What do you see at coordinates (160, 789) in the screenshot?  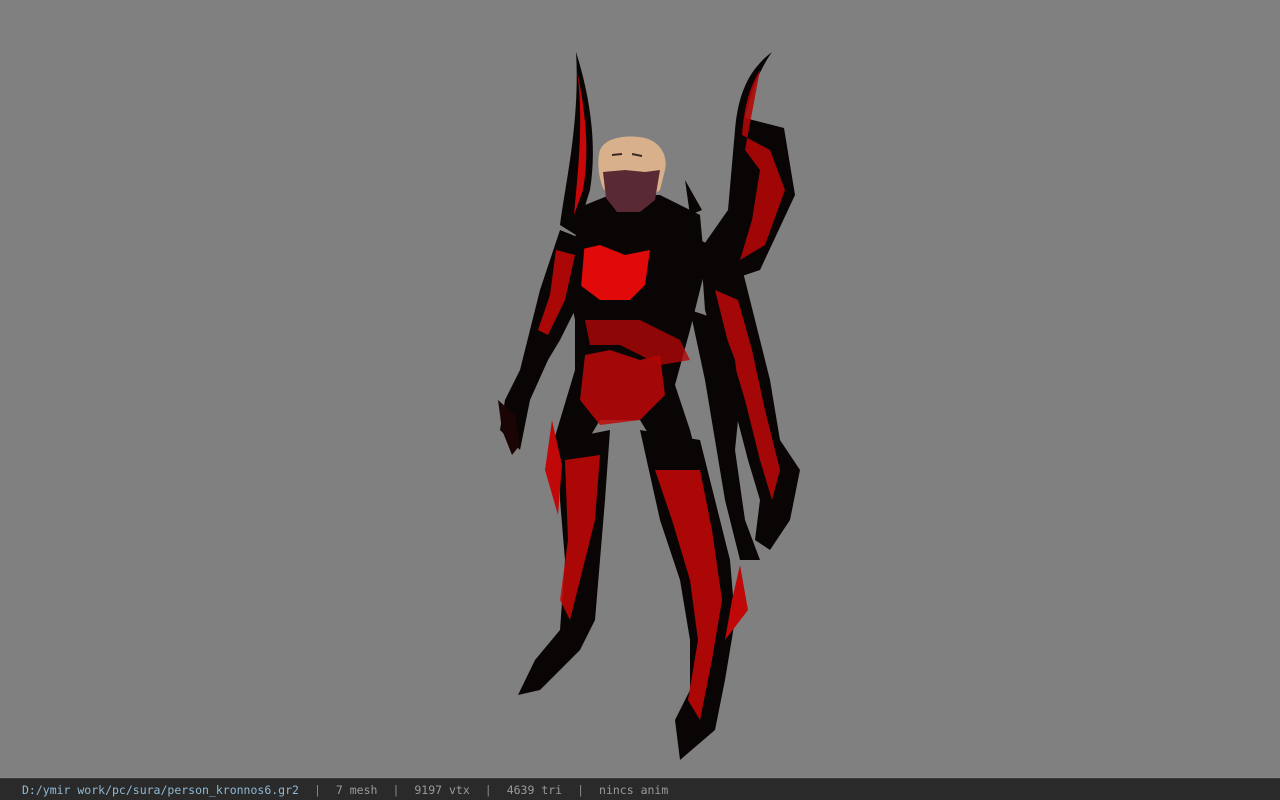 I see `file-path: D:/ymir work/pc/sura/person_kronnos6.gr2` at bounding box center [160, 789].